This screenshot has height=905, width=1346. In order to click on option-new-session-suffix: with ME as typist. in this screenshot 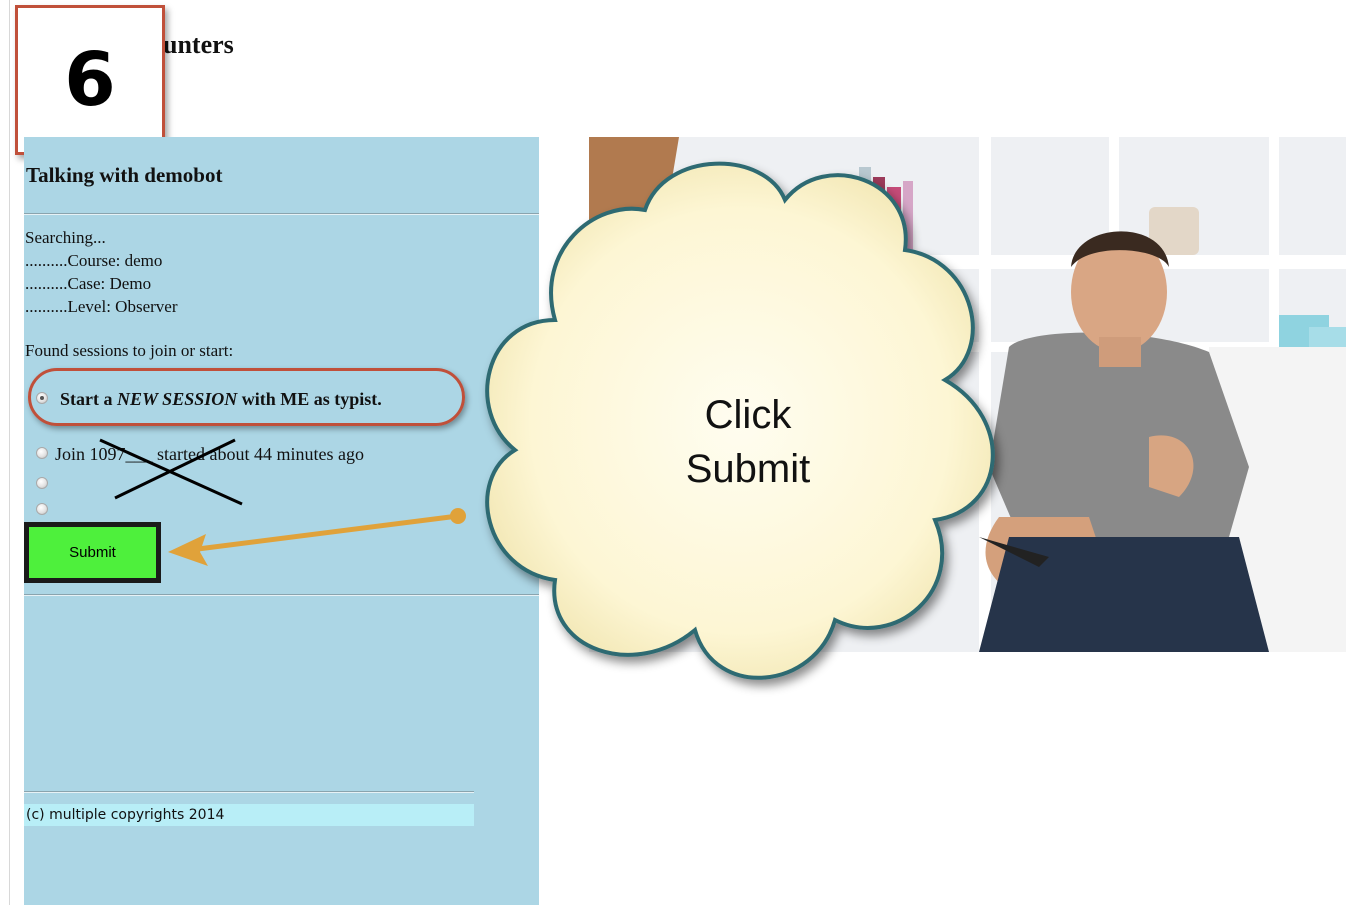, I will do `click(309, 399)`.